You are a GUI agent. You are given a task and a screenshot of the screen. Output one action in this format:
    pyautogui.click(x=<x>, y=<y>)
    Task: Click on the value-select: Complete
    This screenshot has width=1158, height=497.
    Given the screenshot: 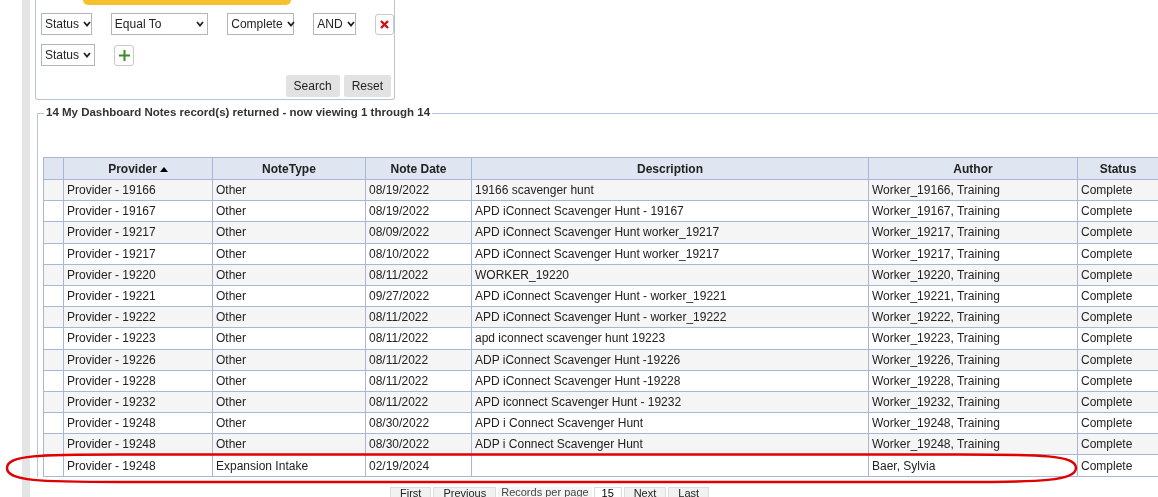 What is the action you would take?
    pyautogui.click(x=261, y=24)
    